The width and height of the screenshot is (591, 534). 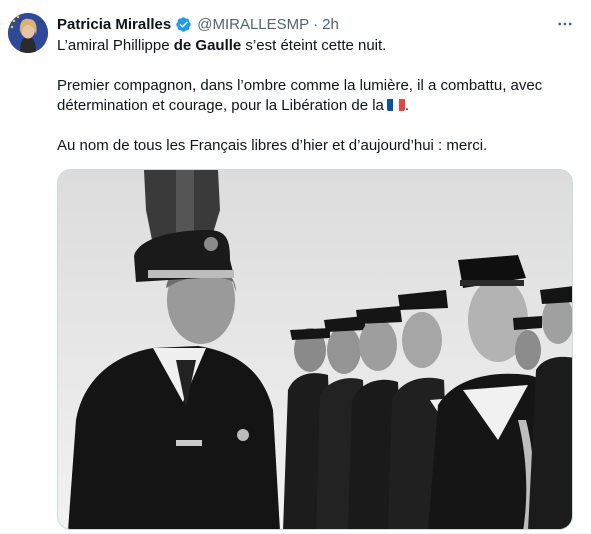 I want to click on bold-name: de Gaulle, so click(x=207, y=45).